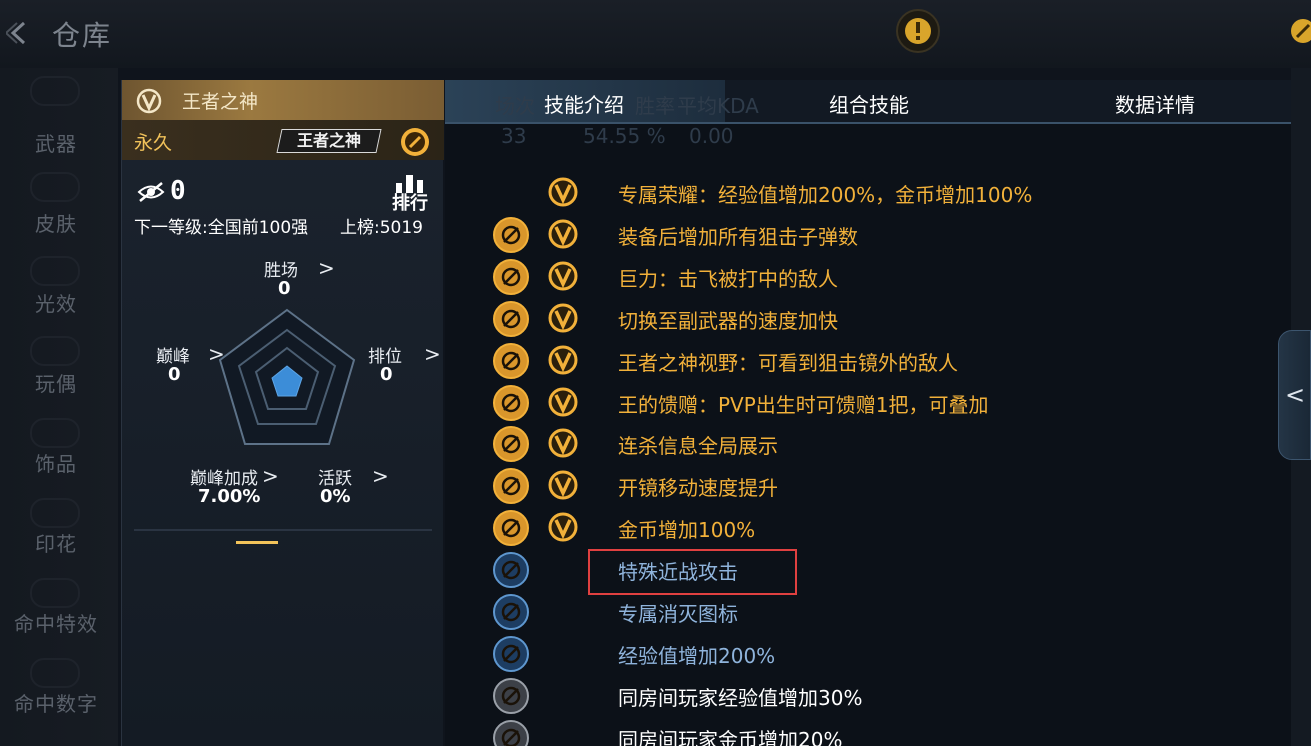  I want to click on skill-description: 王者之神视野：可看到狙击镜外的敌人, so click(788, 362).